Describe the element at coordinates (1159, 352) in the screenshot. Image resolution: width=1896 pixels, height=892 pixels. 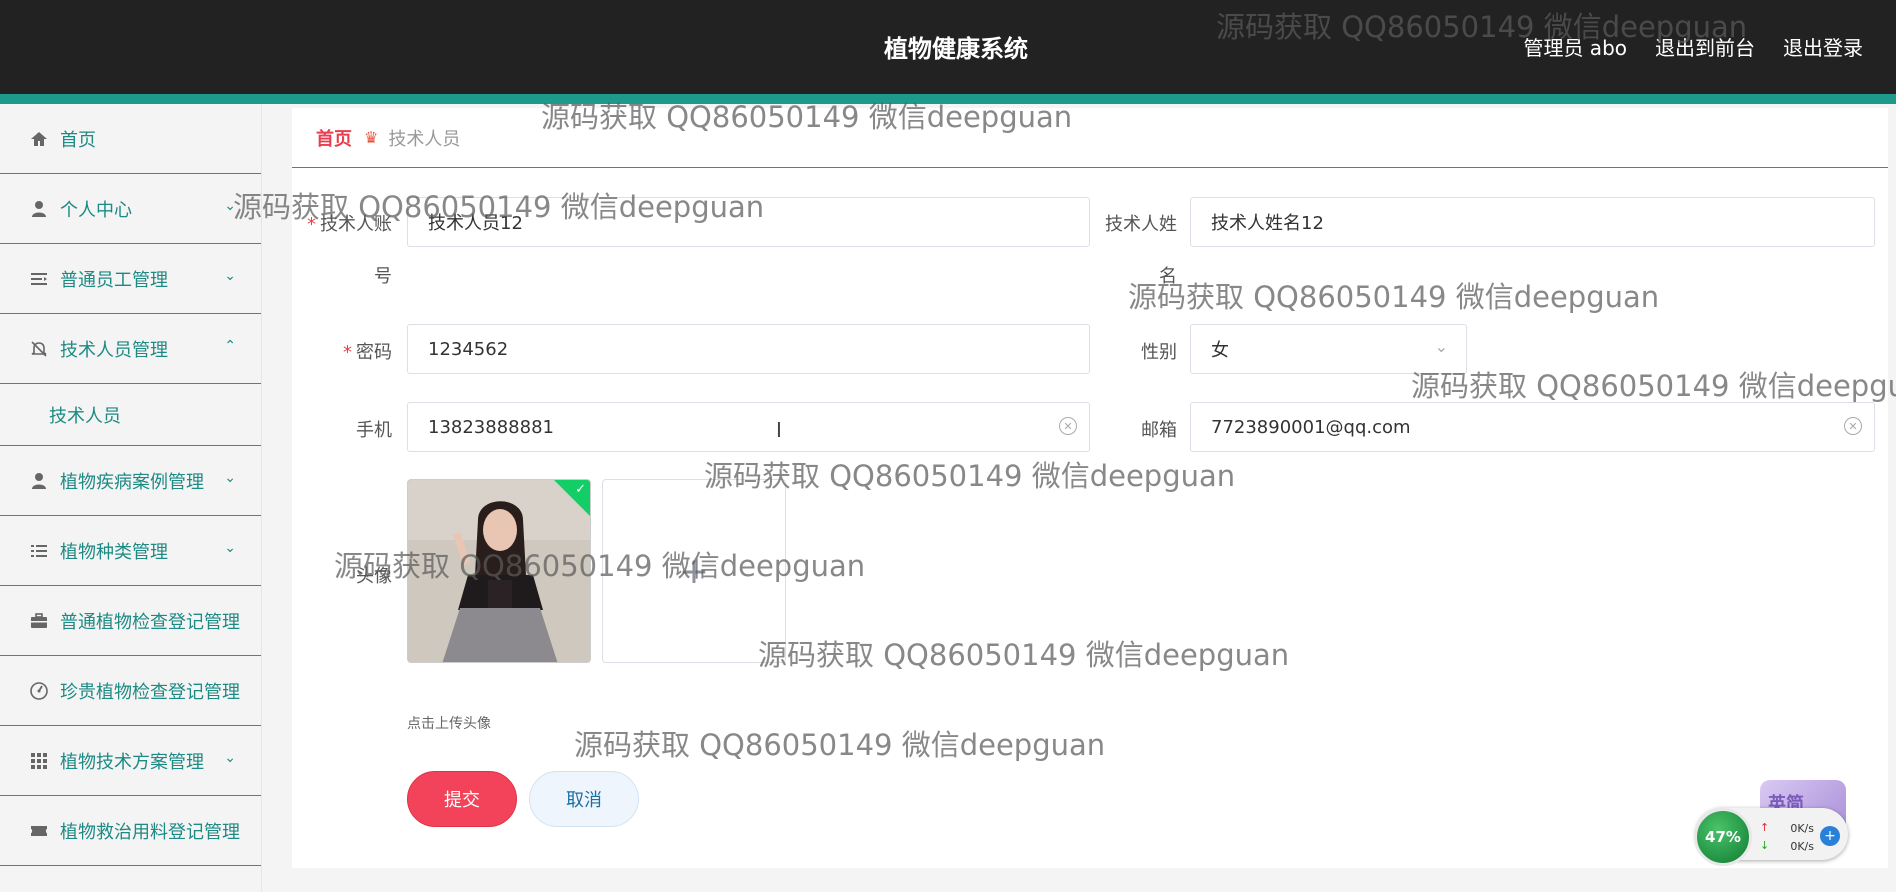
I see `gender-label: 性别` at that location.